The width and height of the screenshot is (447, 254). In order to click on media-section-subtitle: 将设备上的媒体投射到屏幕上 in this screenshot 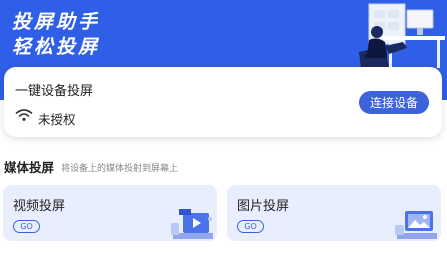, I will do `click(120, 169)`.